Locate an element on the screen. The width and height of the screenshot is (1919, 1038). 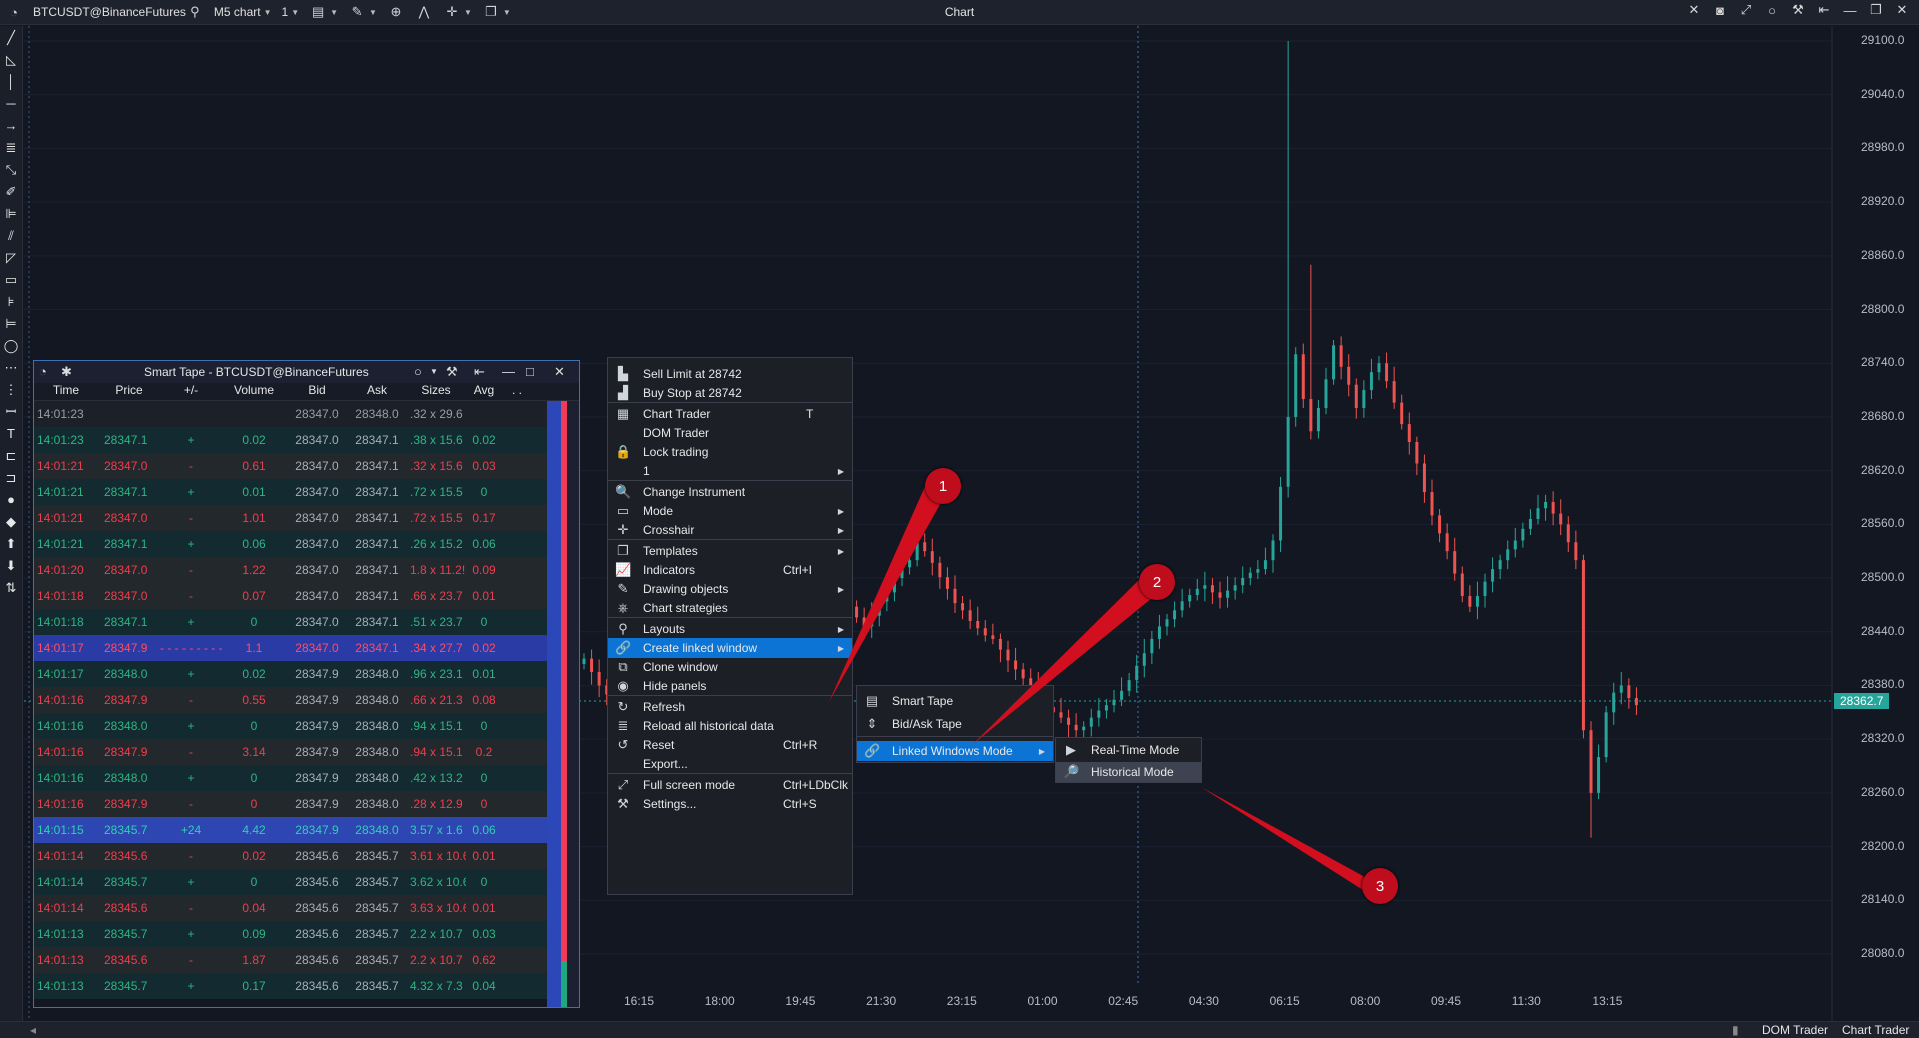
menu-item-indicators: 📈 Indicators Ctrl+I is located at coordinates (730, 570).